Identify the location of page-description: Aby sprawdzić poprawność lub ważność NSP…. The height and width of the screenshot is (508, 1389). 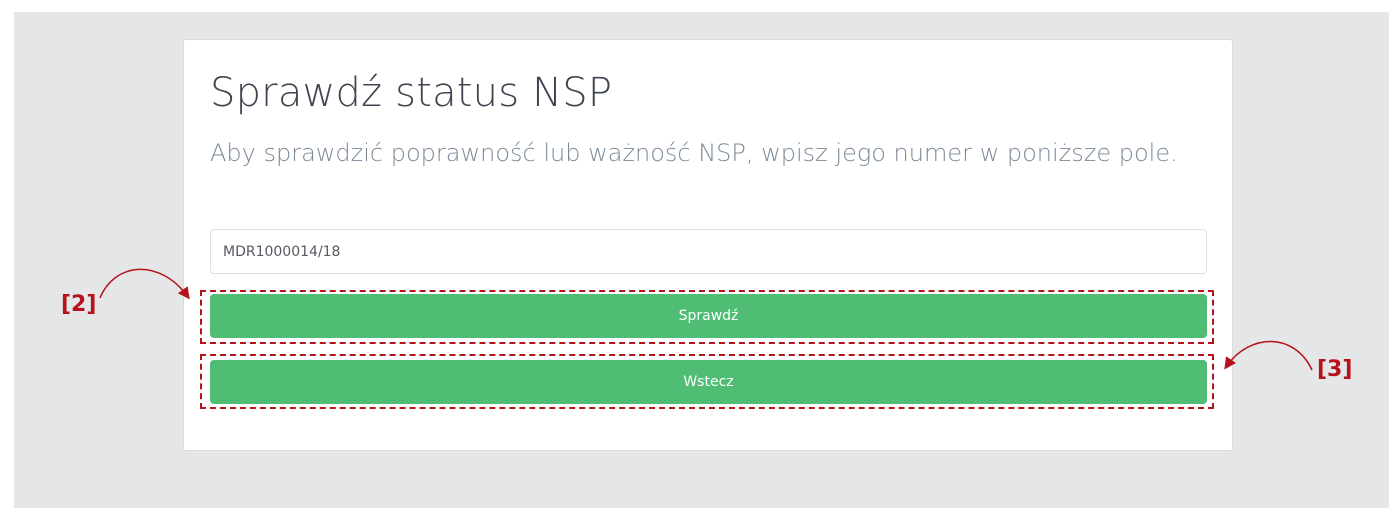
(694, 153).